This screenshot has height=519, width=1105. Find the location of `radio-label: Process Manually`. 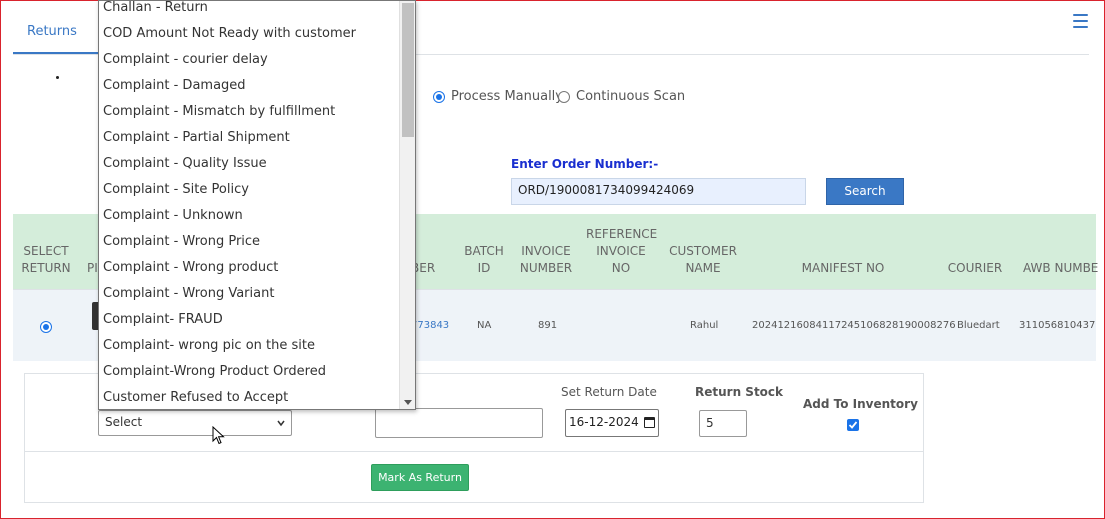

radio-label: Process Manually is located at coordinates (507, 96).